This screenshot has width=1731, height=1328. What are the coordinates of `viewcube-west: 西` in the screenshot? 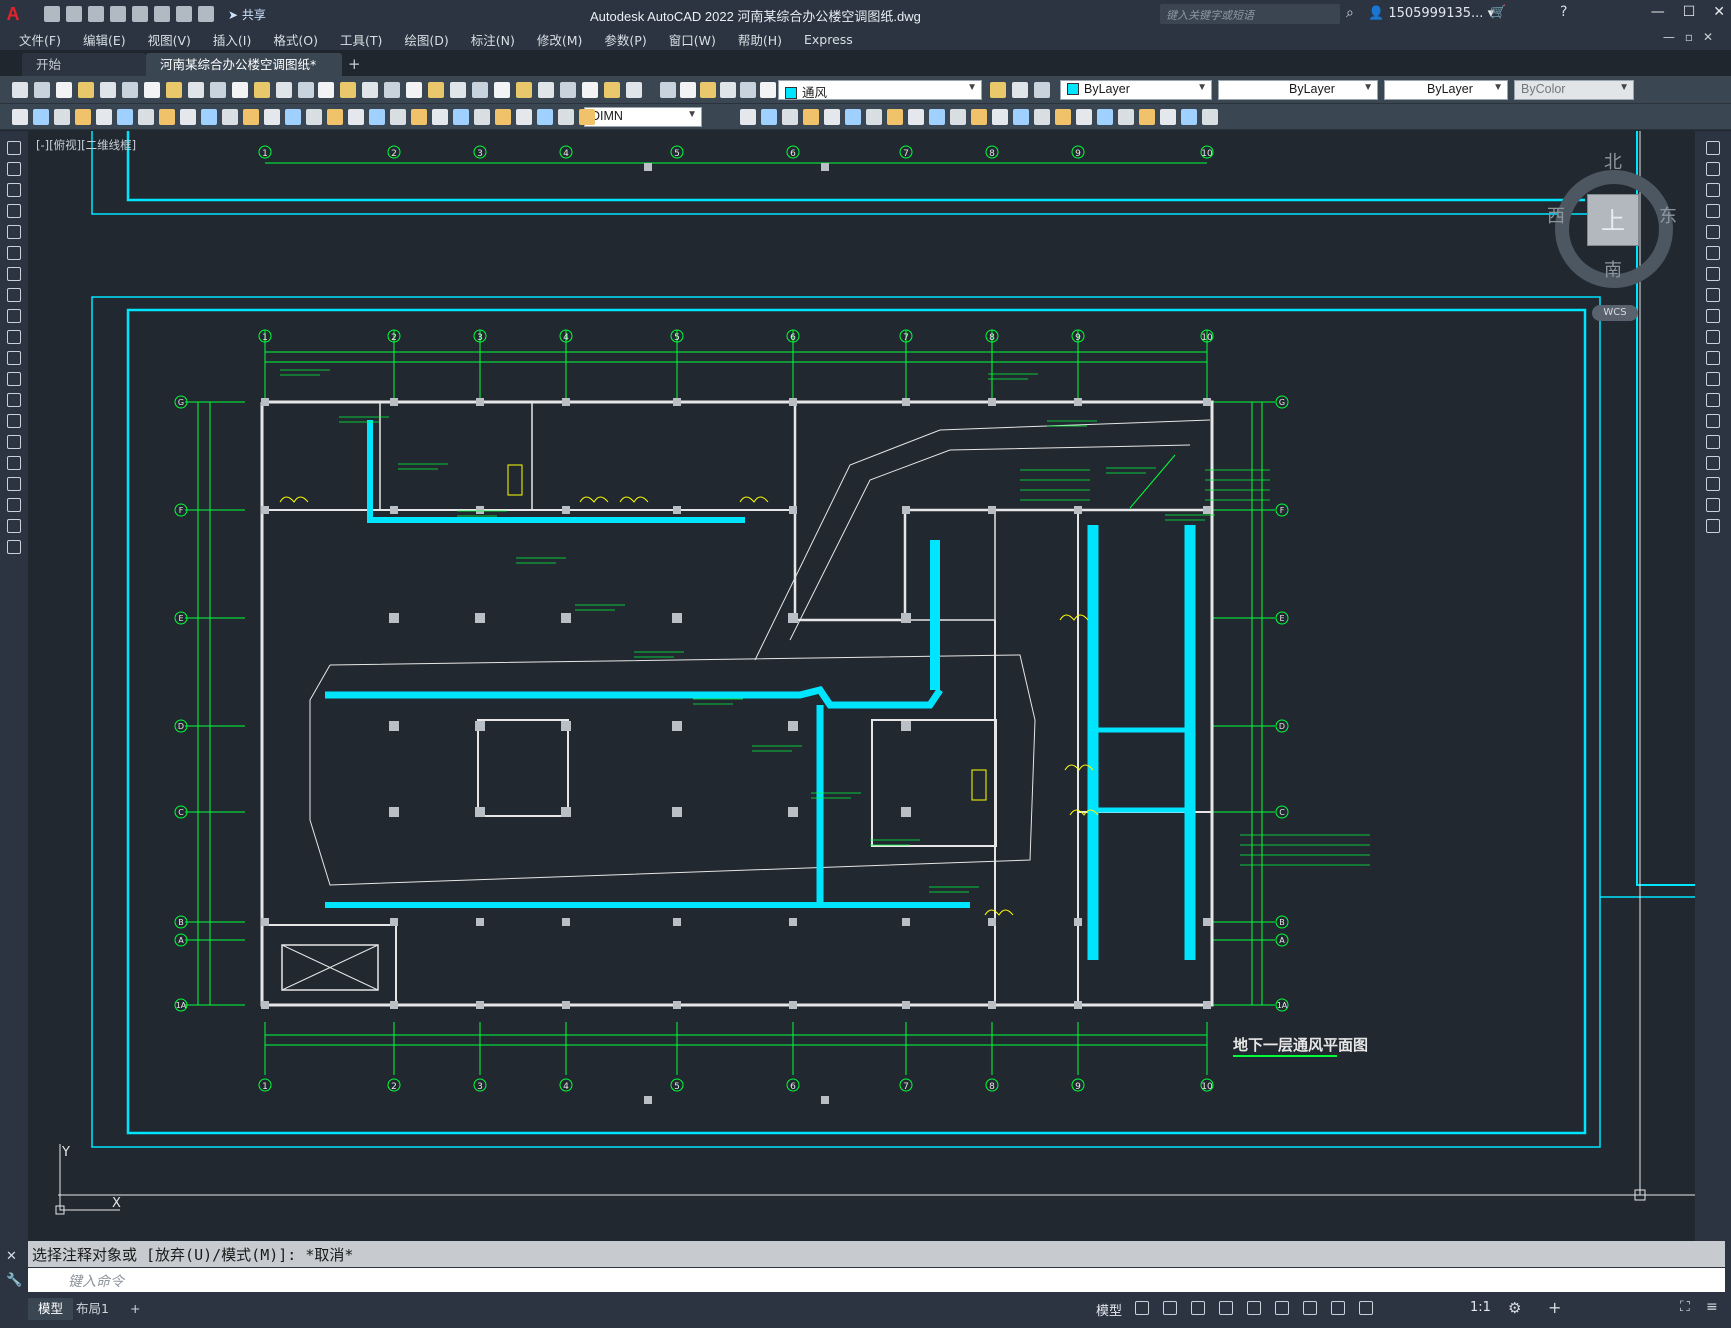 It's located at (1556, 215).